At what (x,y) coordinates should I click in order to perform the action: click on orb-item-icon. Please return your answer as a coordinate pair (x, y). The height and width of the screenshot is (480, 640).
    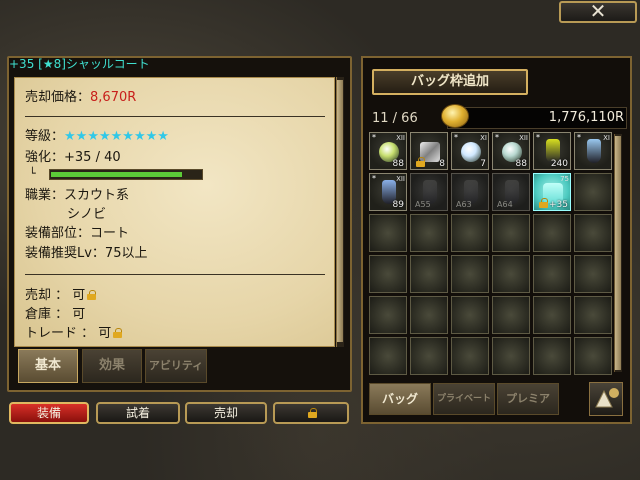
    Looking at the image, I should click on (471, 152).